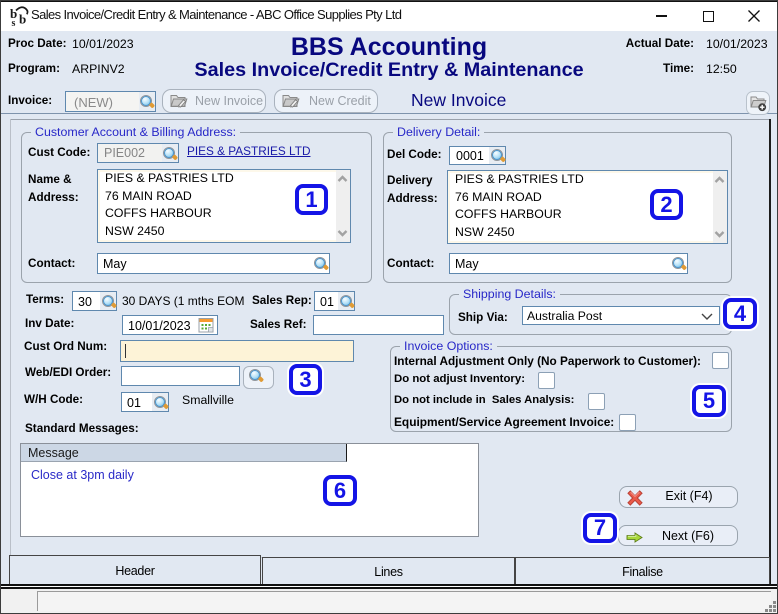 This screenshot has height=614, width=778. I want to click on svg-text: b, so click(22, 19).